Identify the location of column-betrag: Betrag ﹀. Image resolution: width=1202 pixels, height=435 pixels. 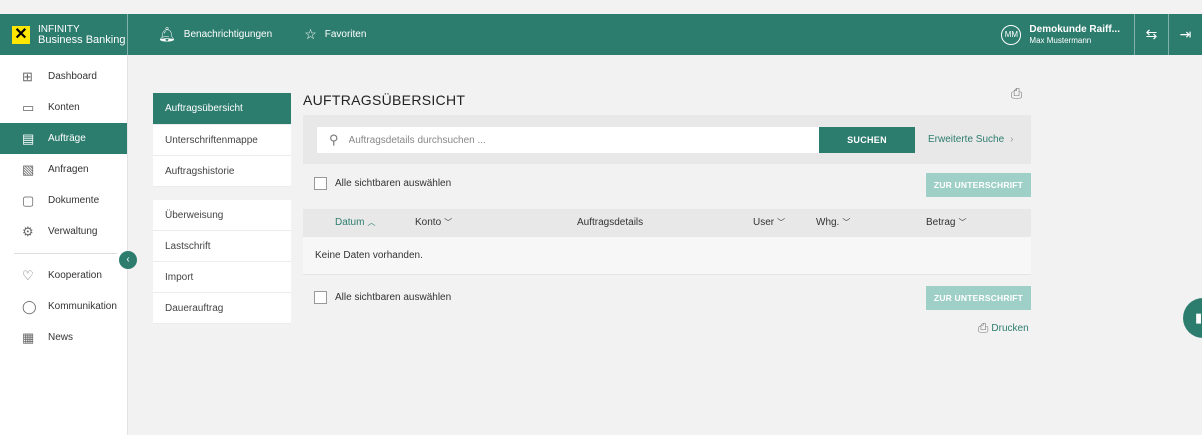
(946, 222).